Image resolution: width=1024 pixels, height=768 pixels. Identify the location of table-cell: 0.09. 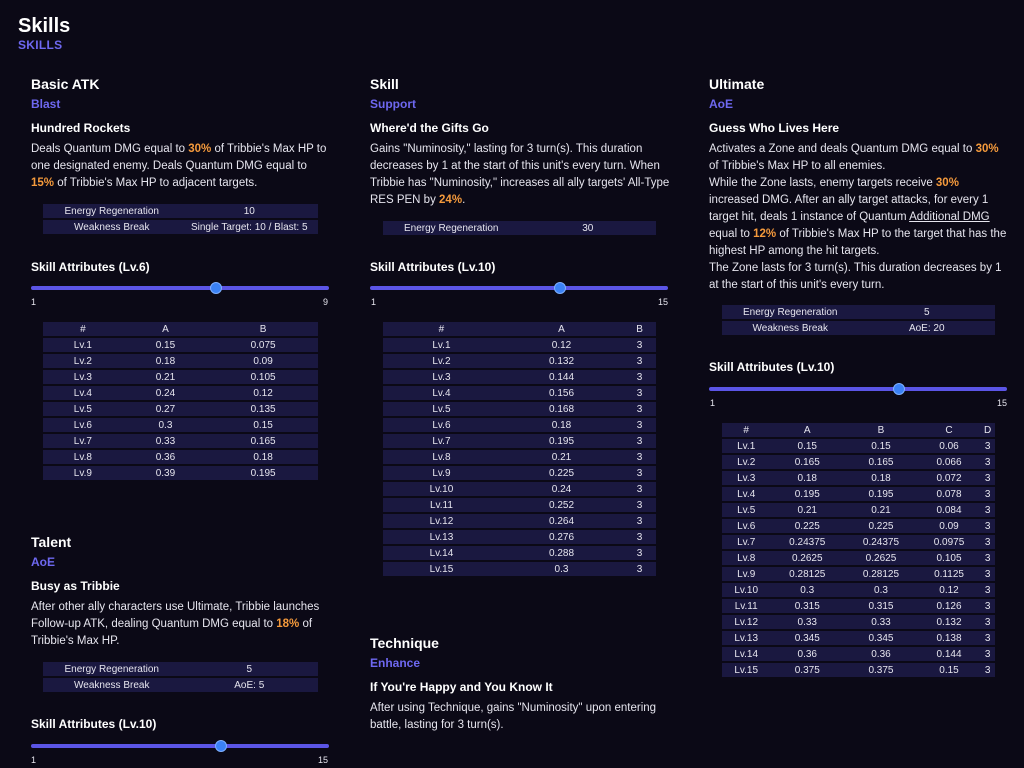
(263, 361).